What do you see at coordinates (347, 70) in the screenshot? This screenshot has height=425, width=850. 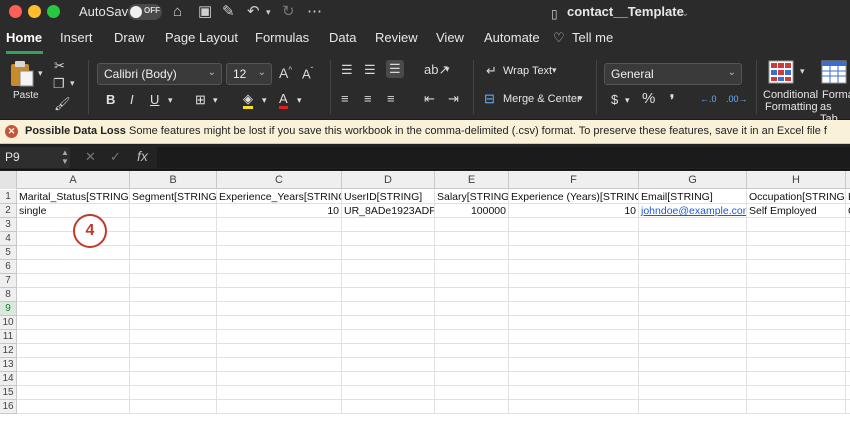 I see `align-top-icon: ☰` at bounding box center [347, 70].